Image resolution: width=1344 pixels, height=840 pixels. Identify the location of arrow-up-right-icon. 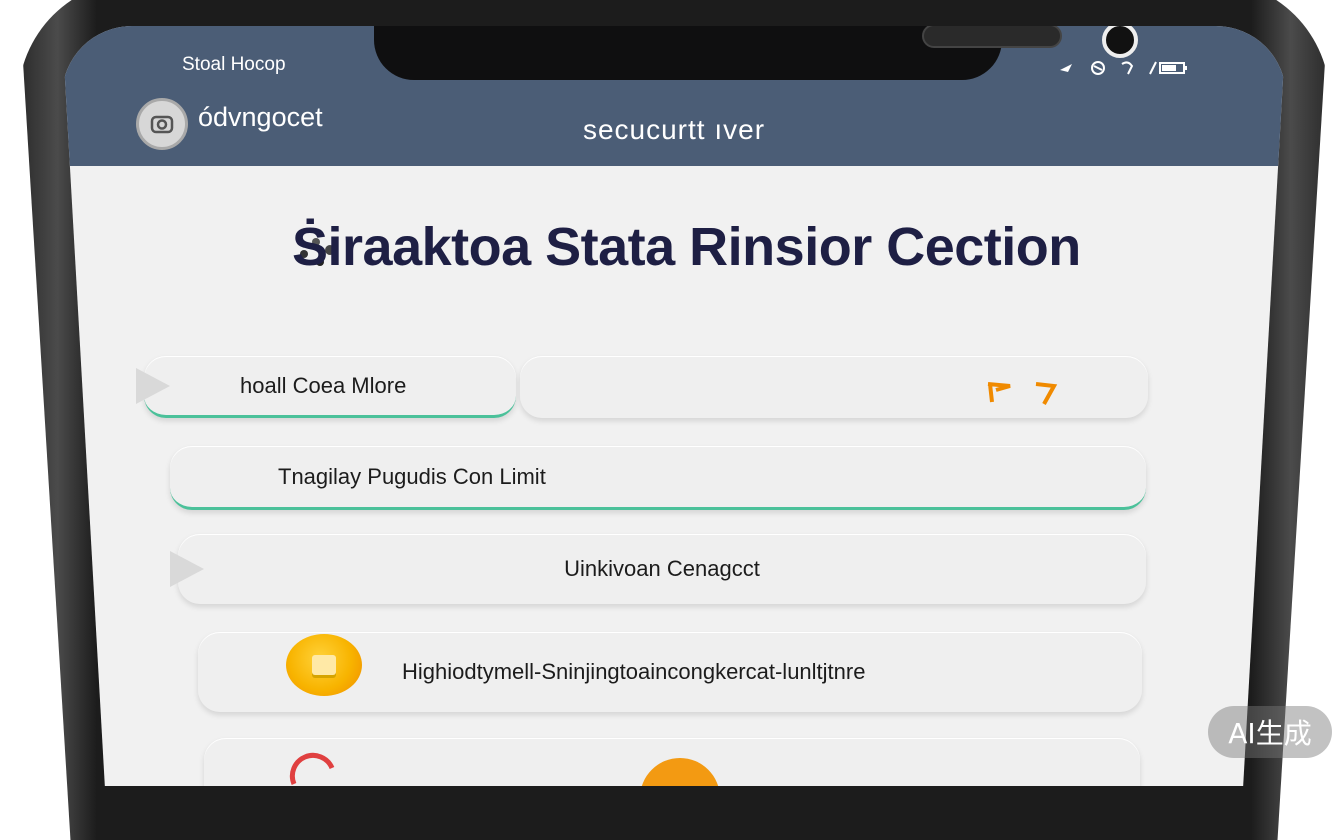
(1046, 393).